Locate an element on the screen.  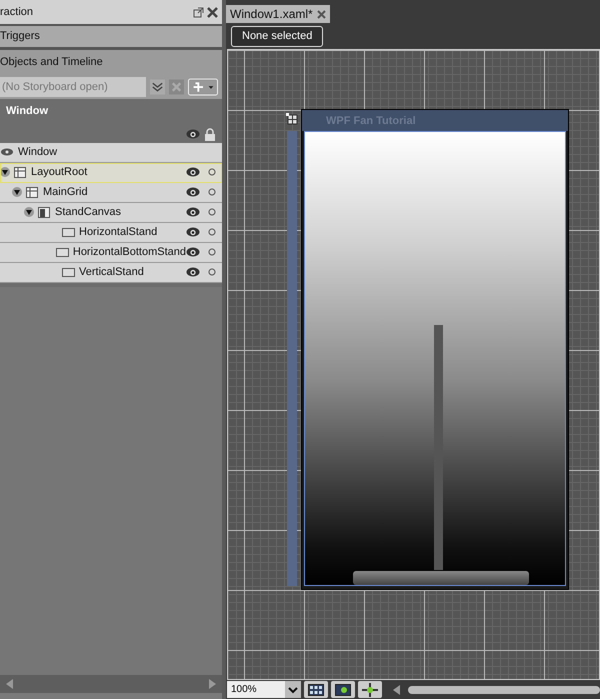
snap-icon is located at coordinates (343, 690).